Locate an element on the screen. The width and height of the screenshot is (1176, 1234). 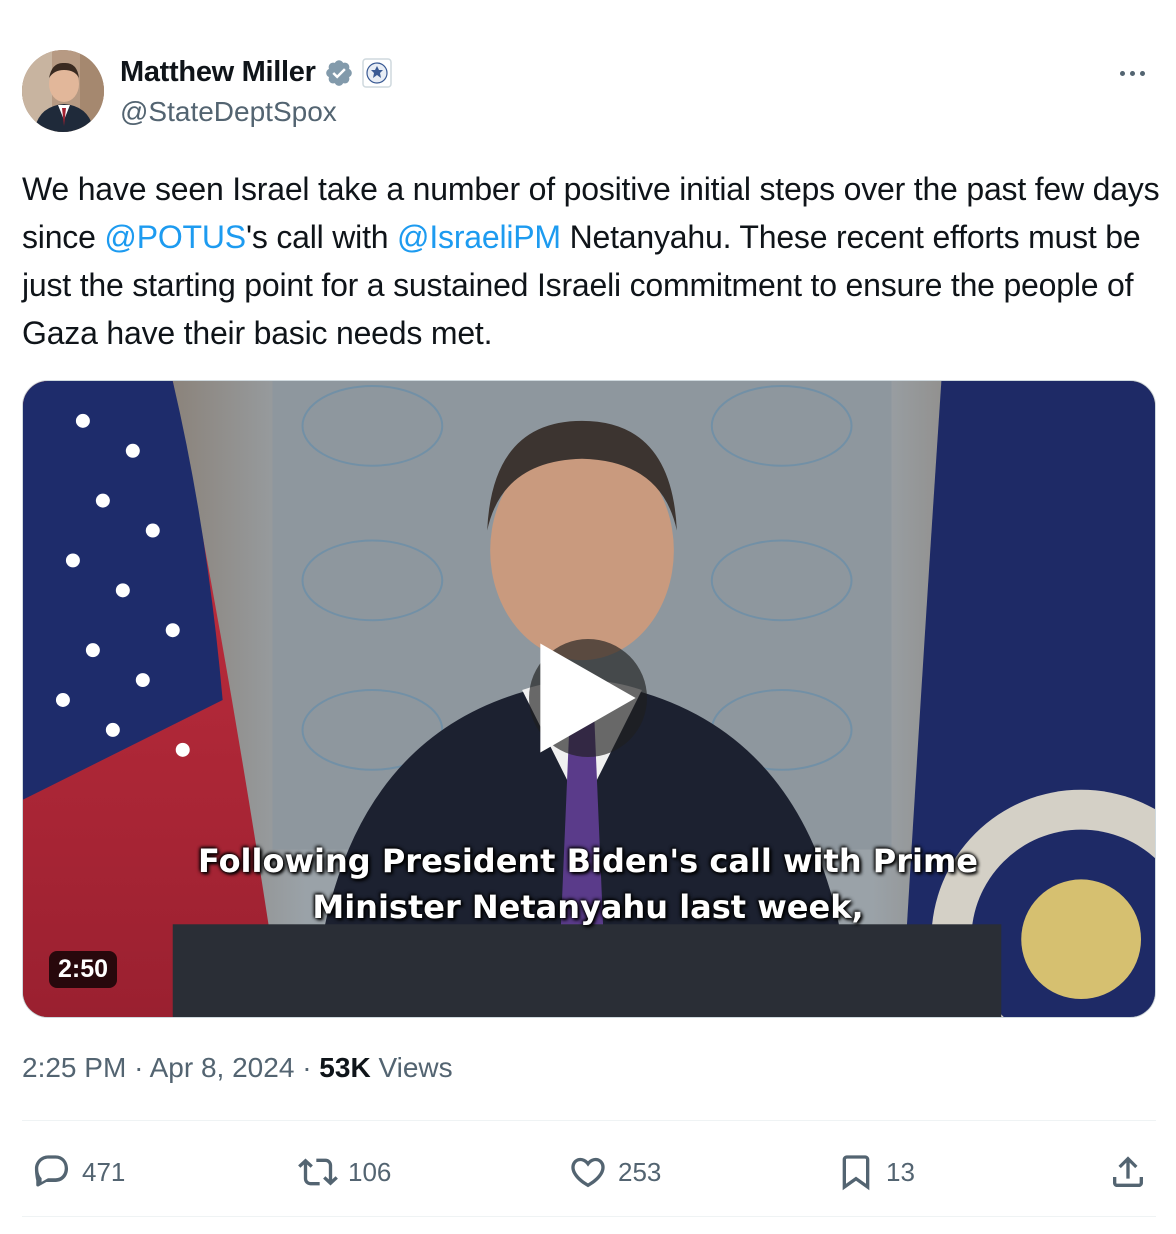
reply-count: 471 is located at coordinates (104, 1171).